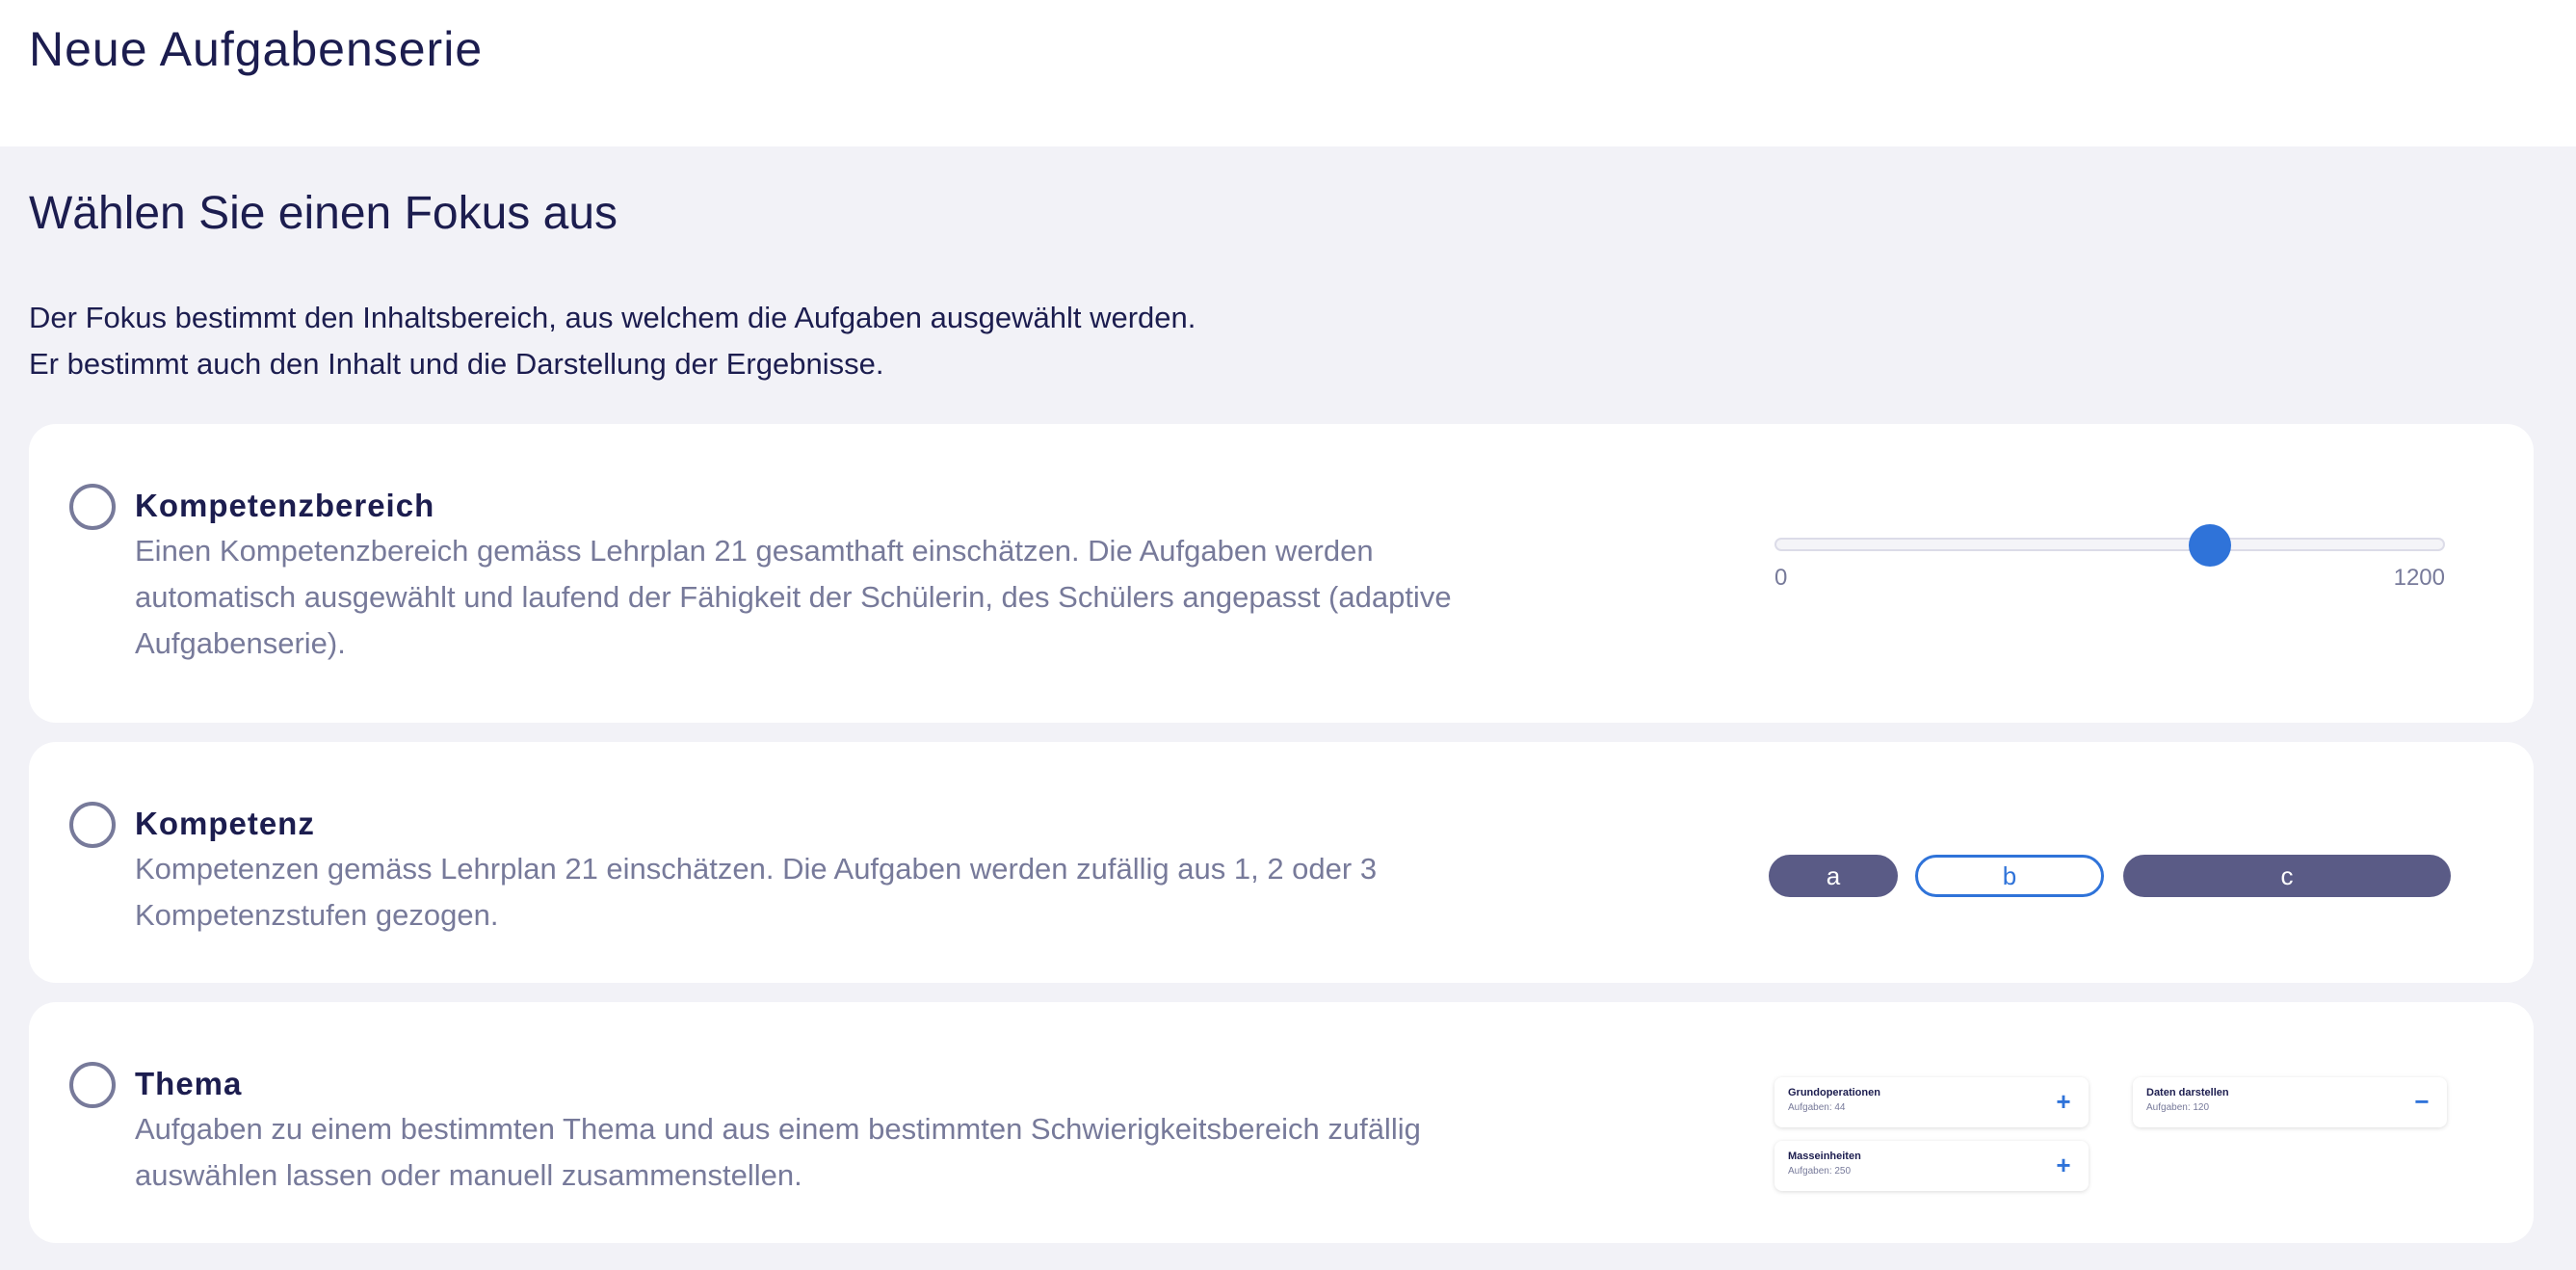 This screenshot has height=1270, width=2576. What do you see at coordinates (92, 825) in the screenshot?
I see `radio-kompetenz` at bounding box center [92, 825].